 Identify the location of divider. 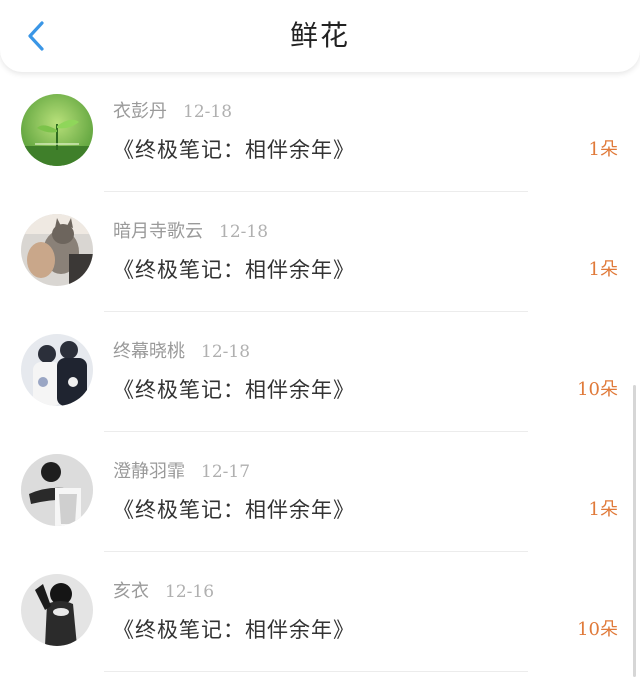
(316, 671).